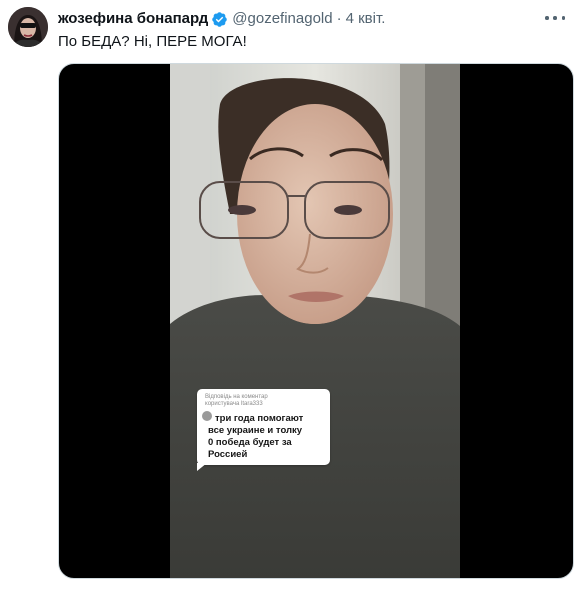  I want to click on comment-tail, so click(202, 467).